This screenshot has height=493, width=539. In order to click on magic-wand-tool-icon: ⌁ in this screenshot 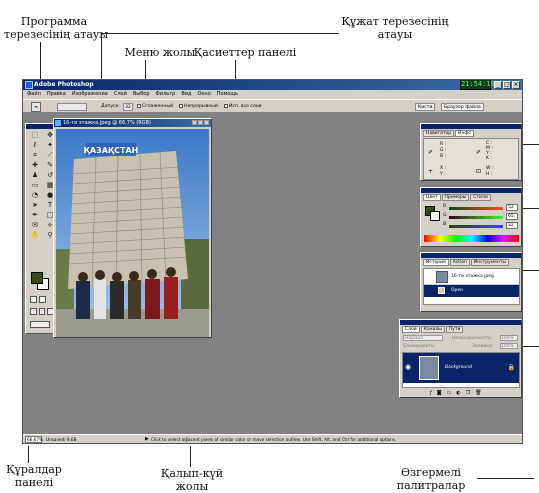, I will do `click(36, 107)`.